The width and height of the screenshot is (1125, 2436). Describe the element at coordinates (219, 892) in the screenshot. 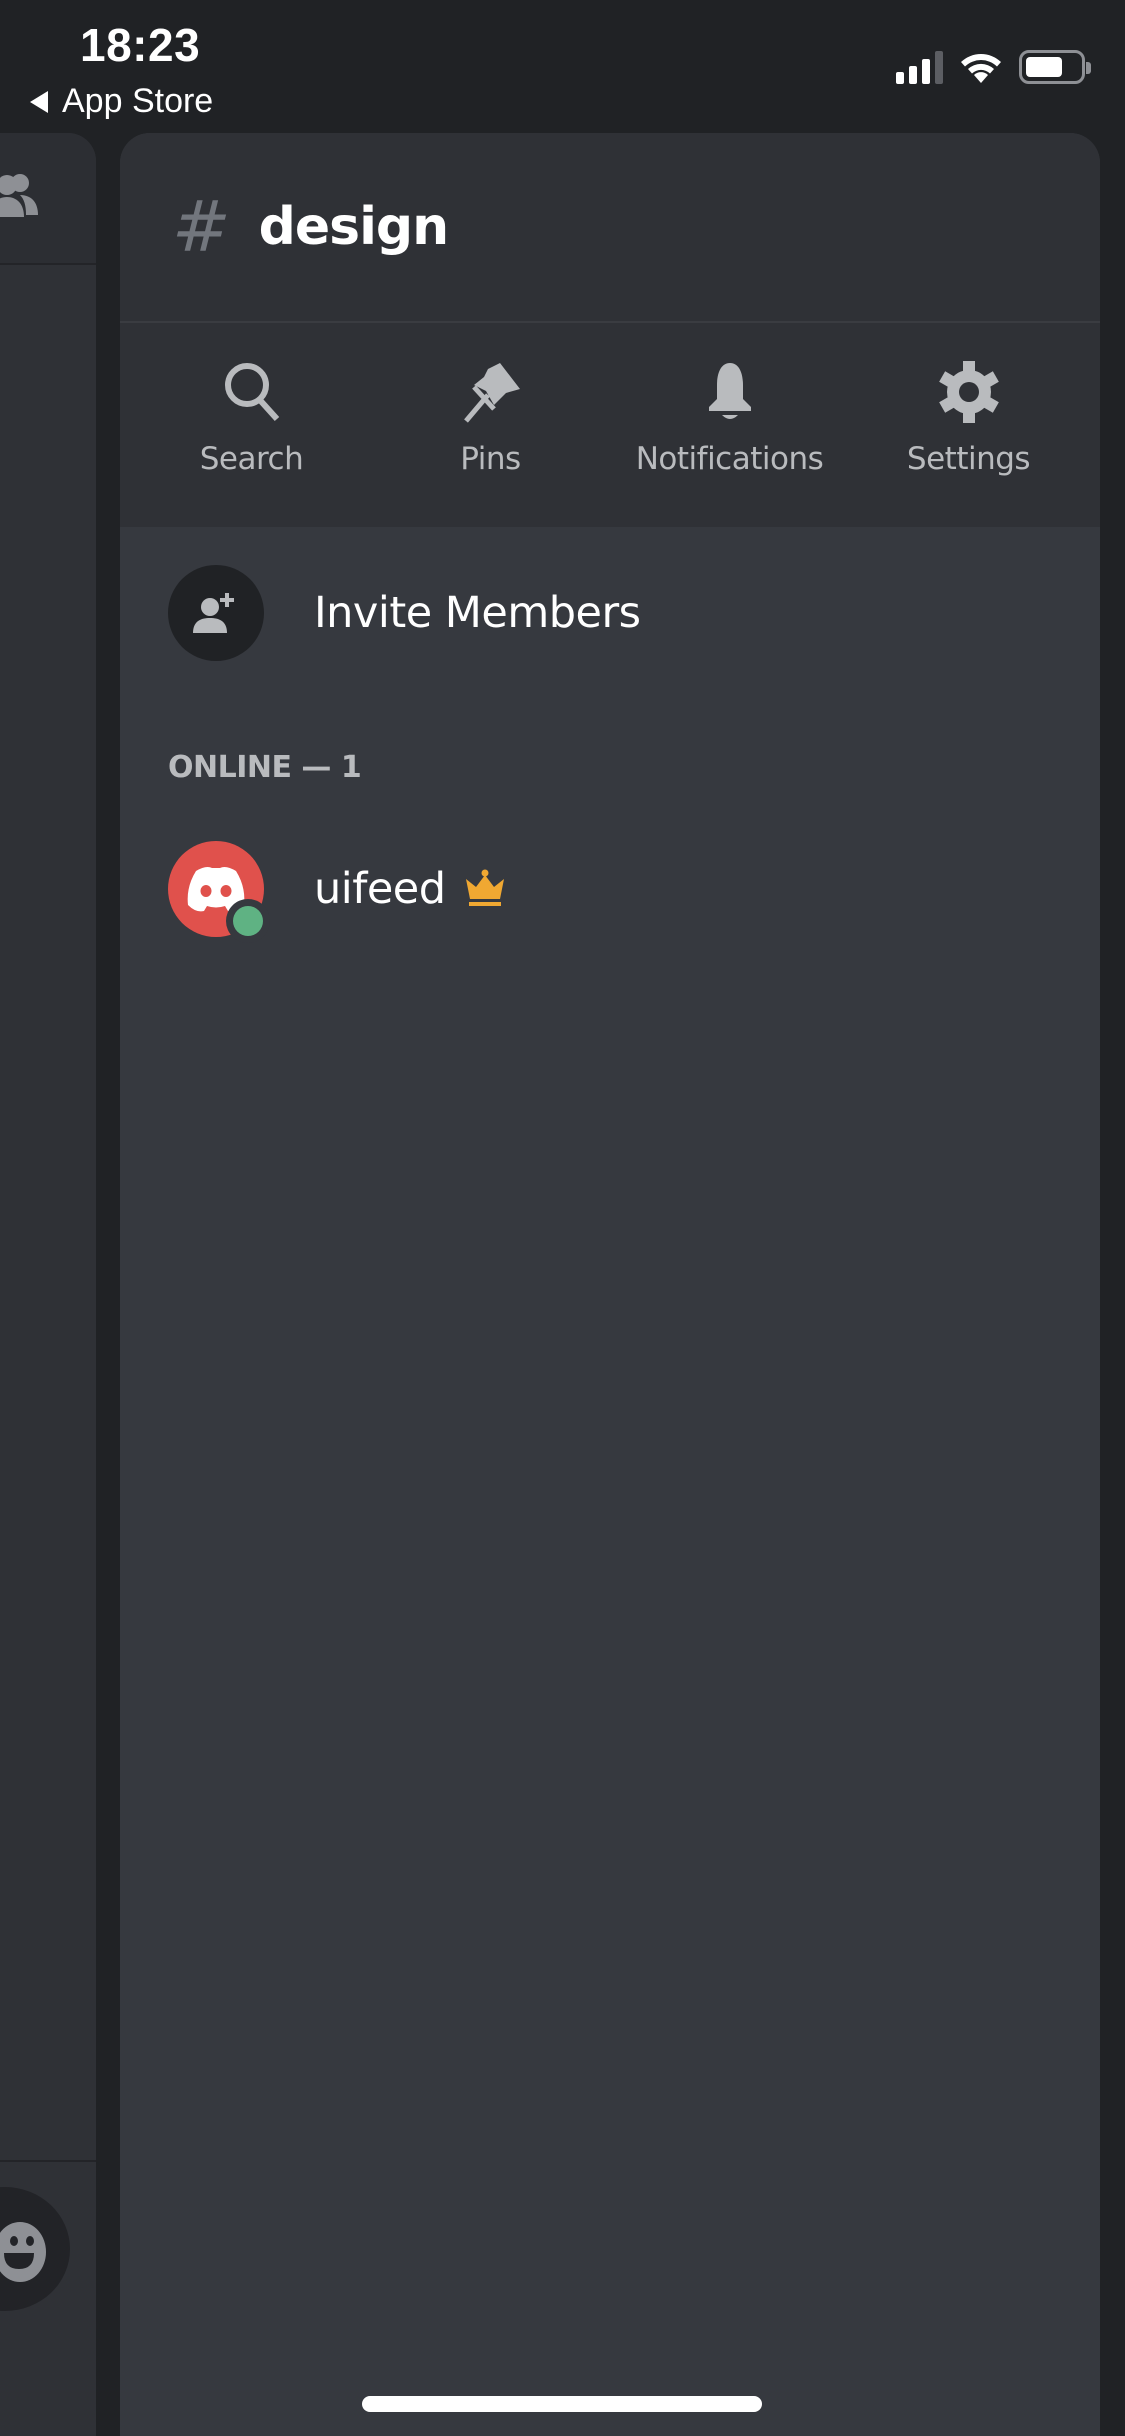

I see `avatar` at that location.